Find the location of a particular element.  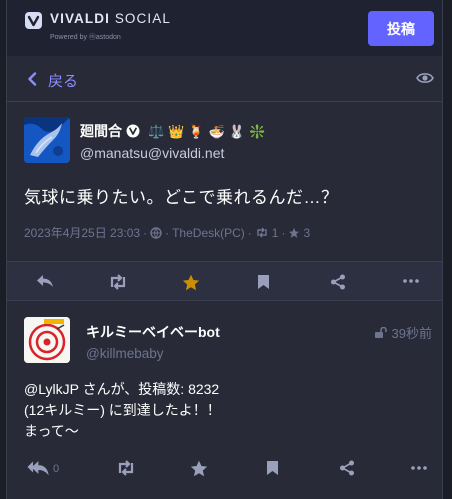

post-button: 投稿 is located at coordinates (401, 28).